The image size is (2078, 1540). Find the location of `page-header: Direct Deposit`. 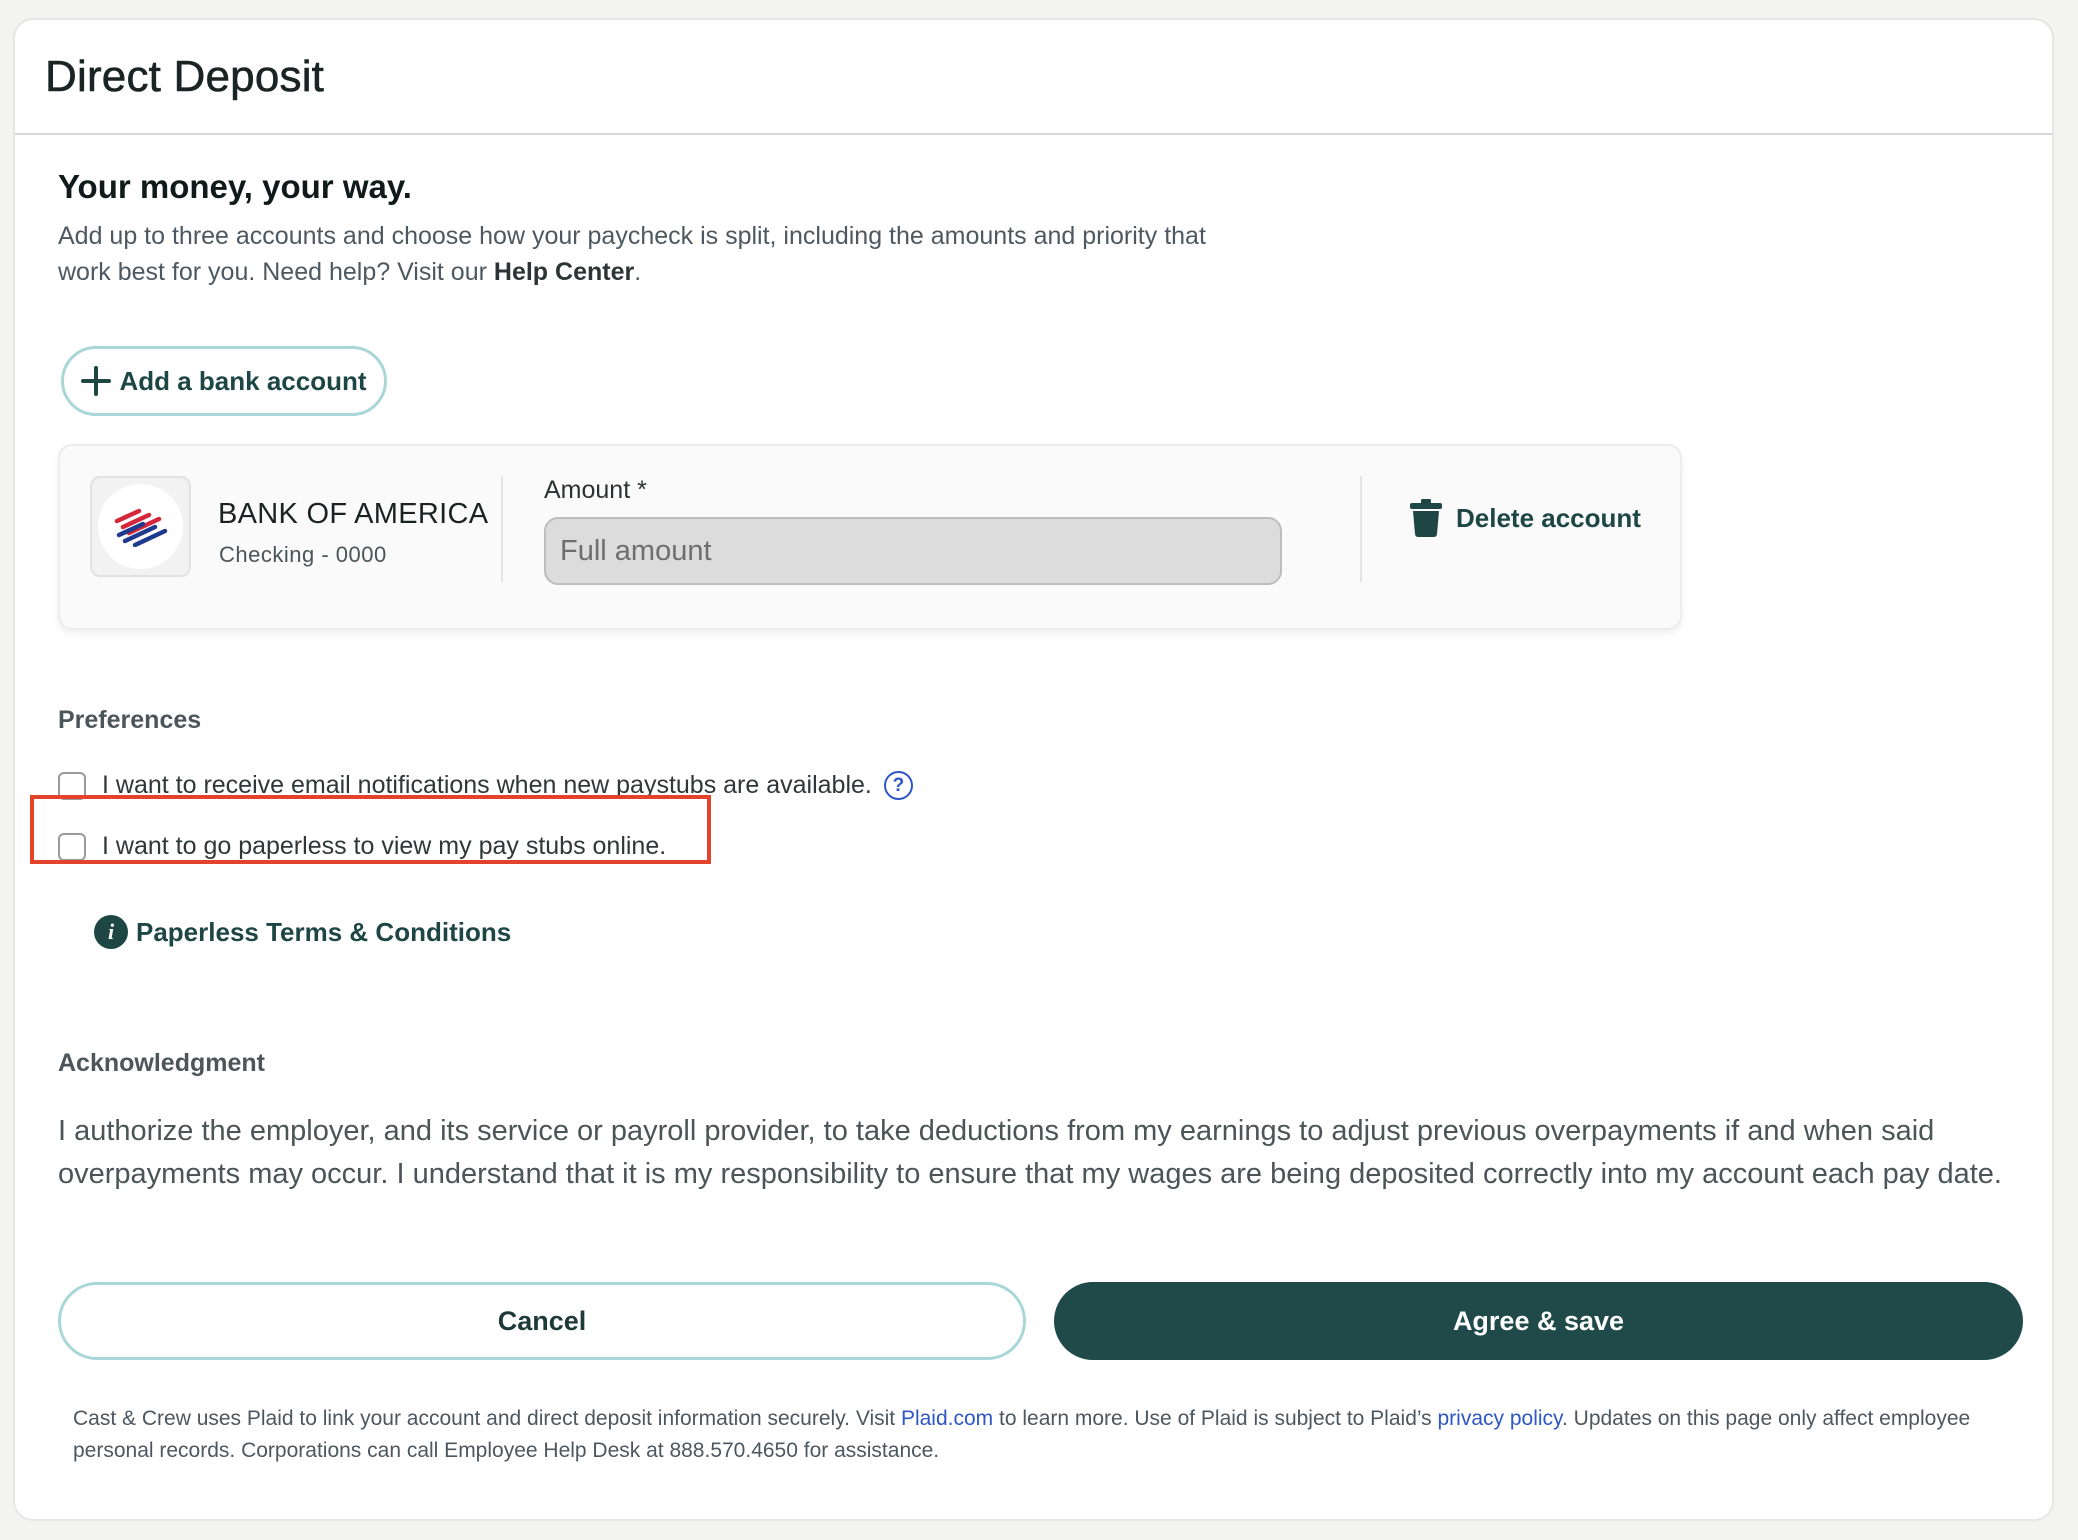

page-header: Direct Deposit is located at coordinates (1033, 77).